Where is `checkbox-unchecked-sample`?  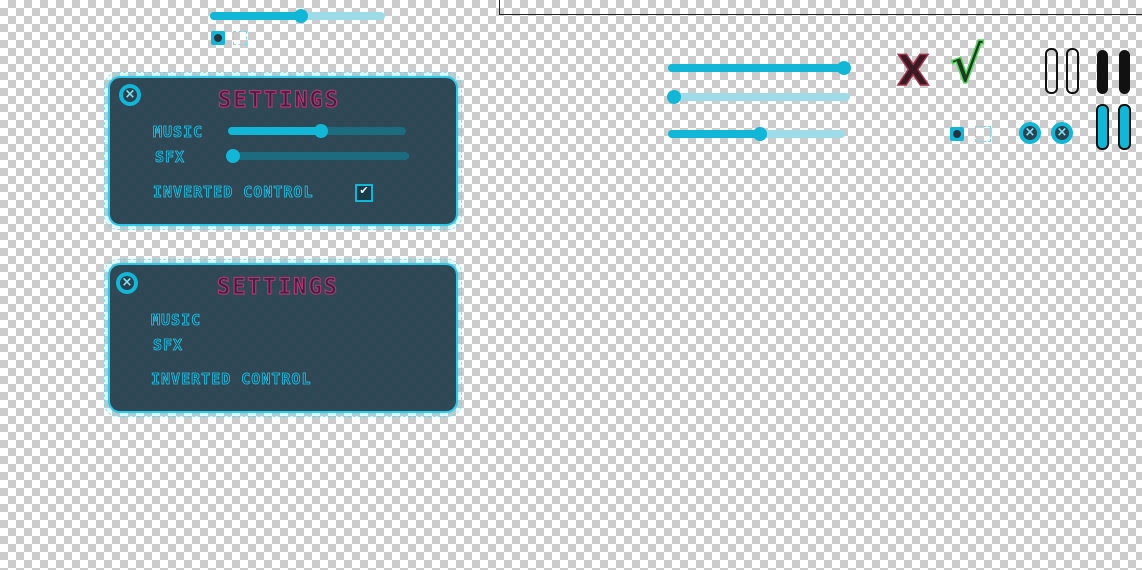 checkbox-unchecked-sample is located at coordinates (240, 38).